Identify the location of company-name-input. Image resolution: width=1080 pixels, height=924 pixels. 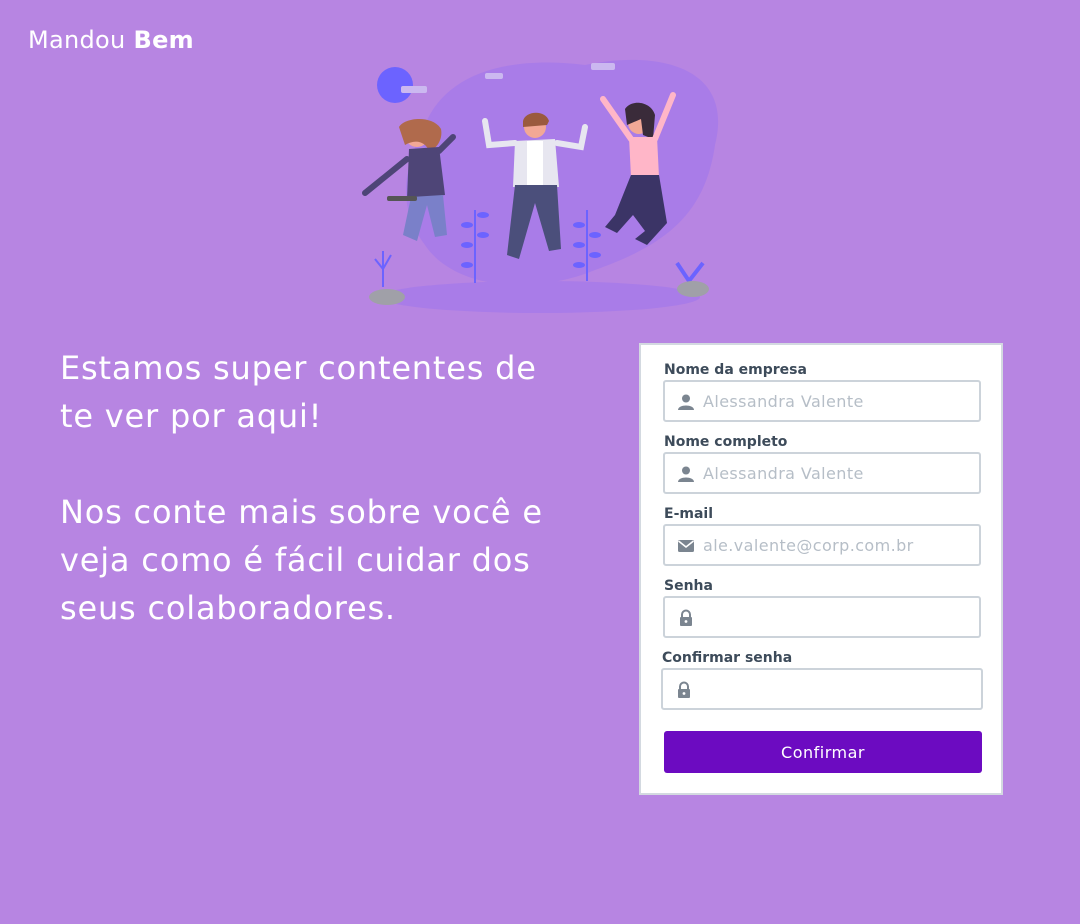
(838, 401).